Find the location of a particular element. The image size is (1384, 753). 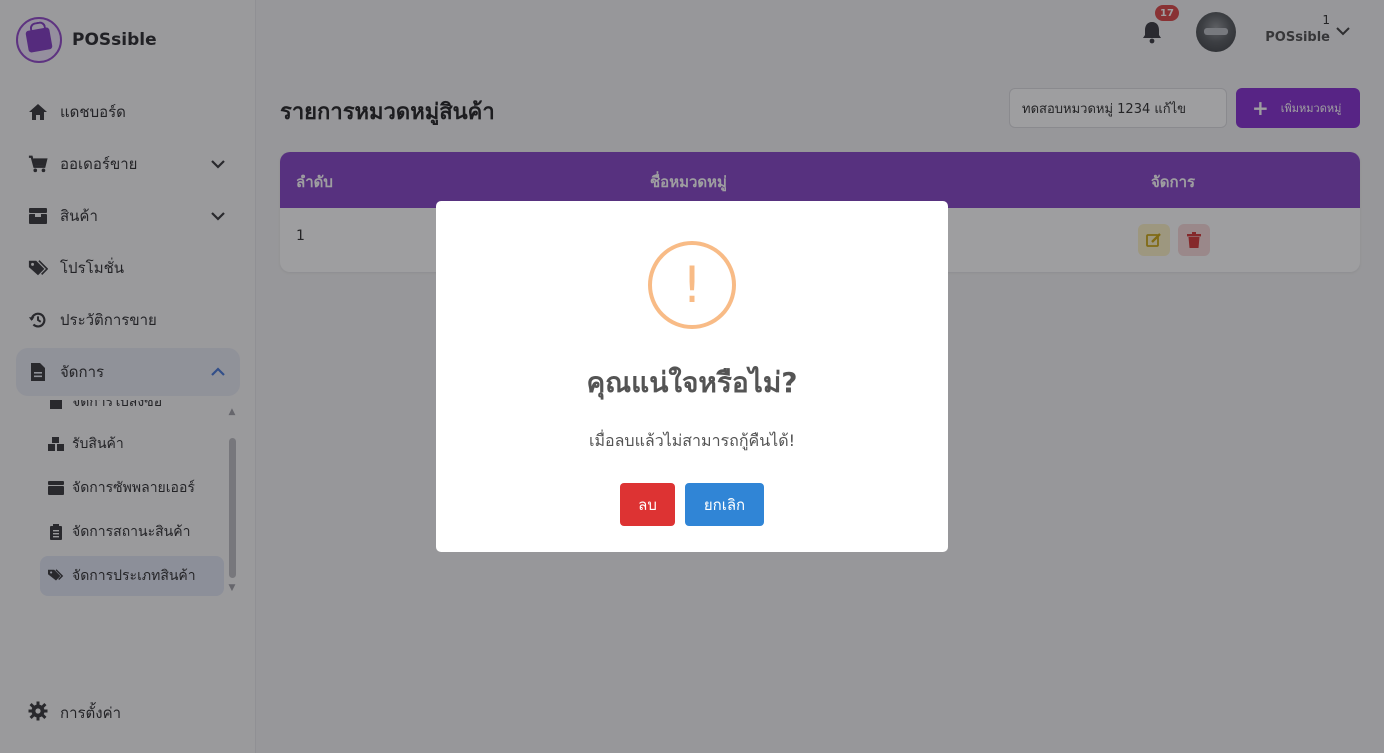

dialog-message: เมื่อลบแล้วไม่สามารถกู้คืนได้! is located at coordinates (692, 440).